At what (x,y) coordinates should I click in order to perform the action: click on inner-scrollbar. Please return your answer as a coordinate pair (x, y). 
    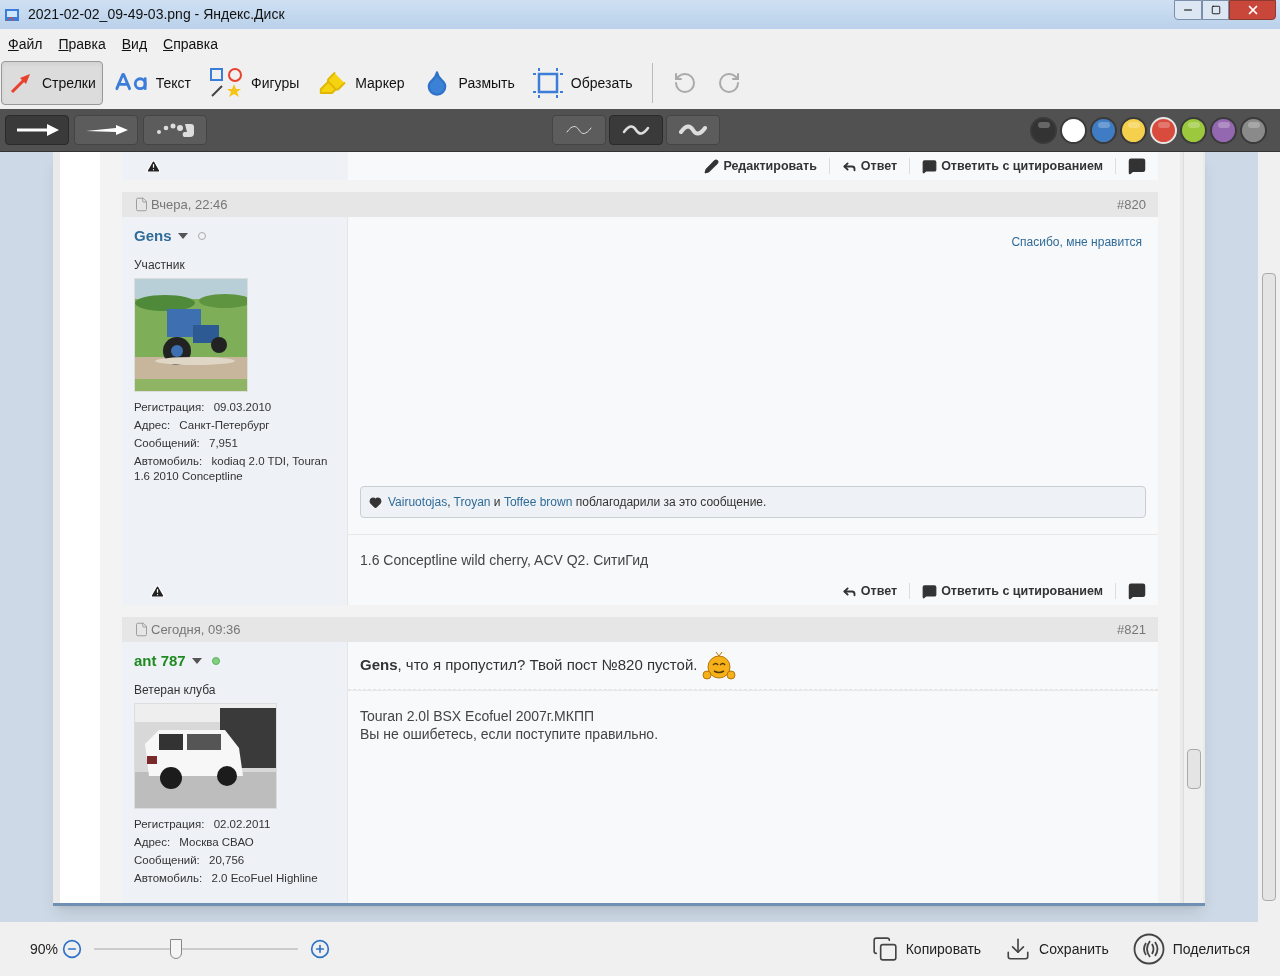
    Looking at the image, I should click on (1193, 527).